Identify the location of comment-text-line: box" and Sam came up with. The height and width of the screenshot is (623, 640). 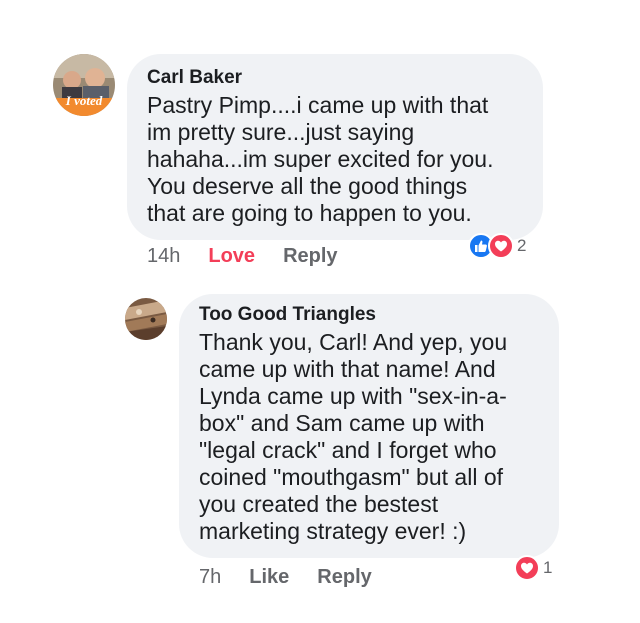
(342, 423).